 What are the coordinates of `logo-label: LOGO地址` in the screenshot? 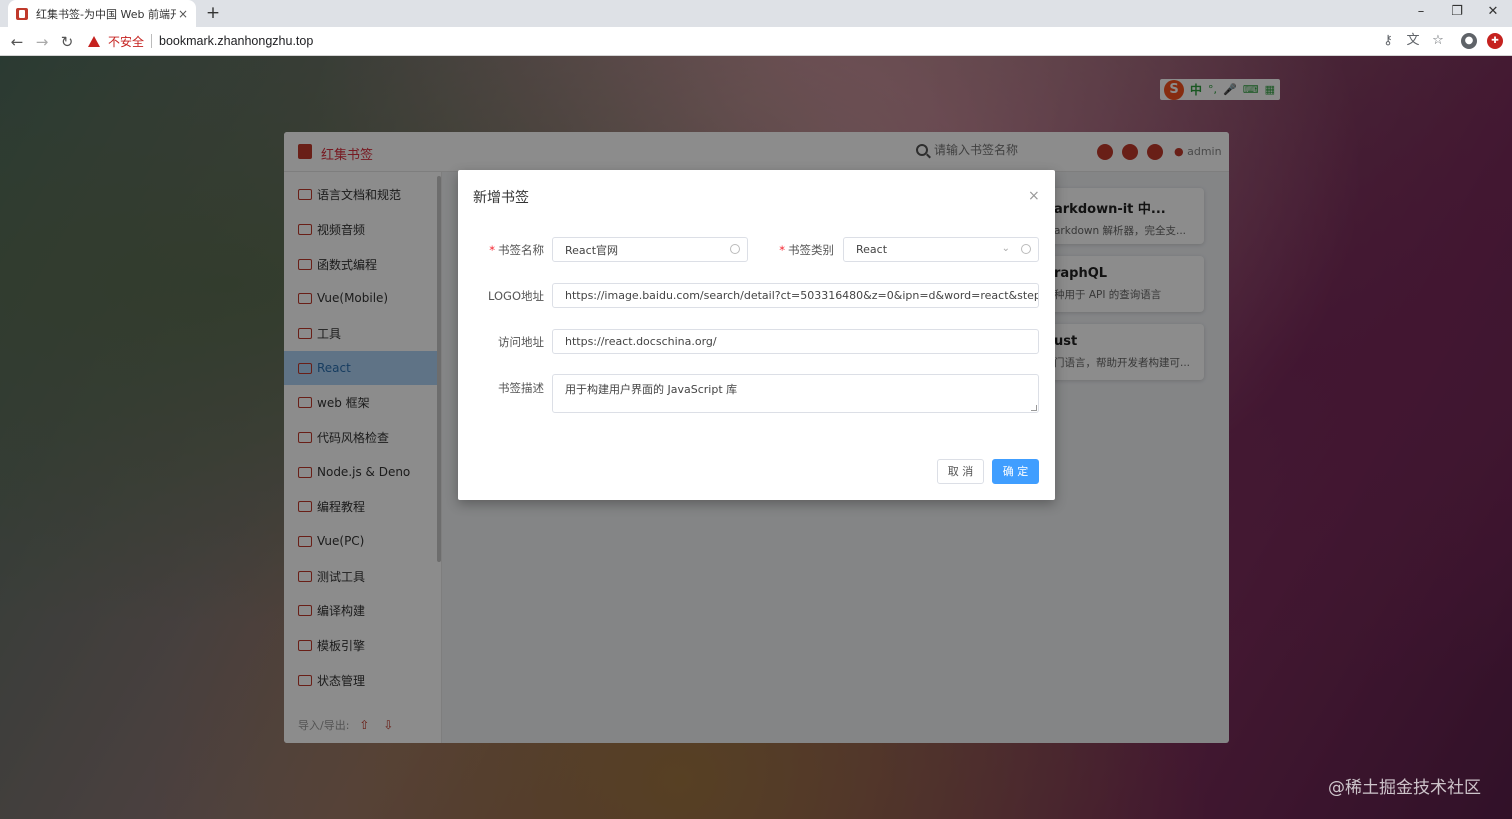 It's located at (515, 296).